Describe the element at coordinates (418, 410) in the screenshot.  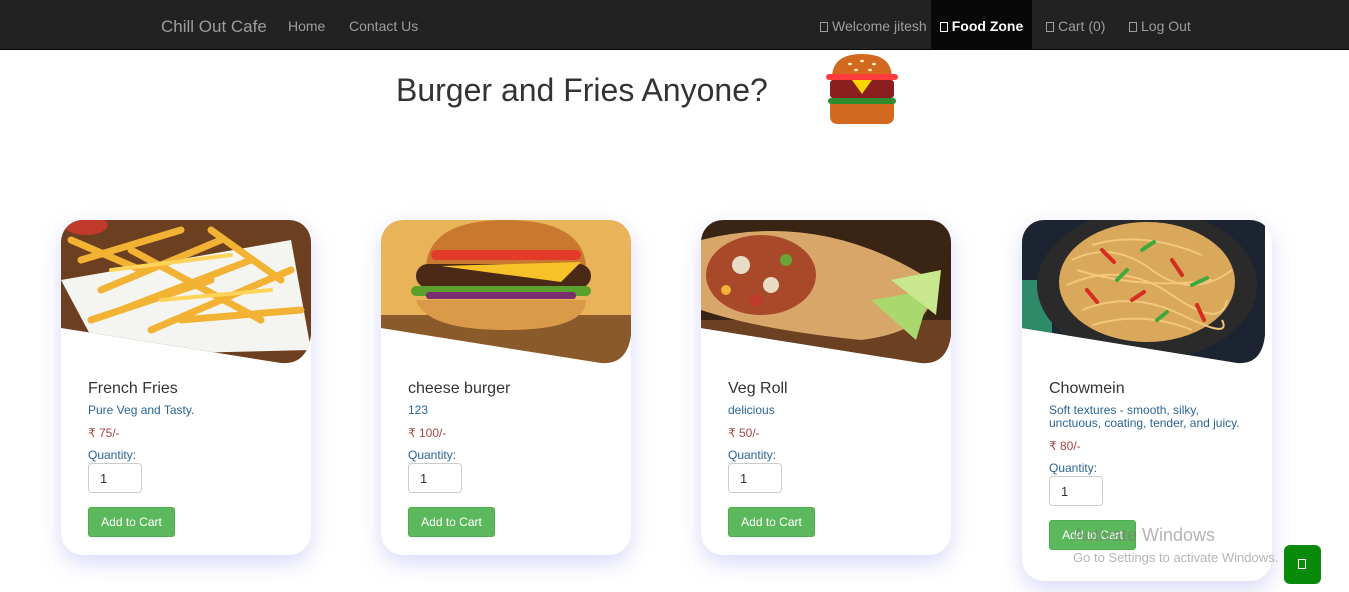
I see `product-description: 123` at that location.